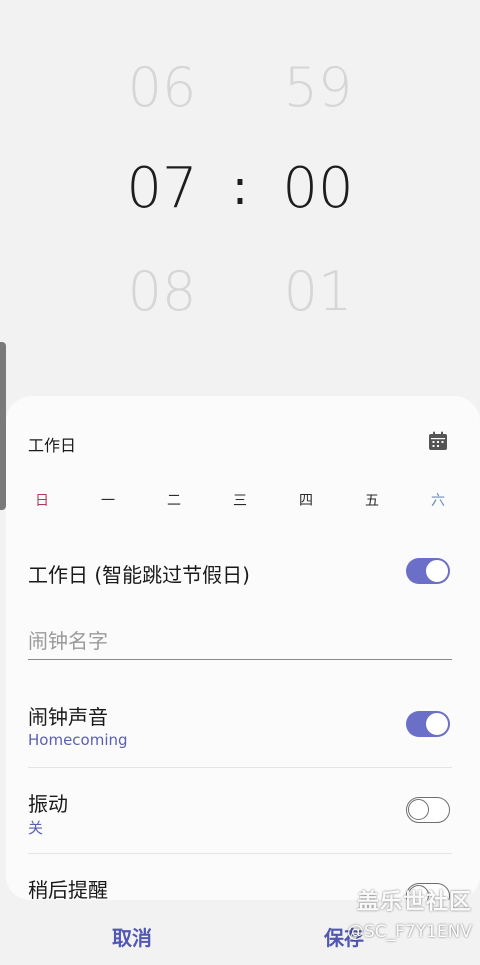 The height and width of the screenshot is (965, 480). What do you see at coordinates (372, 500) in the screenshot?
I see `day-fri: 五` at bounding box center [372, 500].